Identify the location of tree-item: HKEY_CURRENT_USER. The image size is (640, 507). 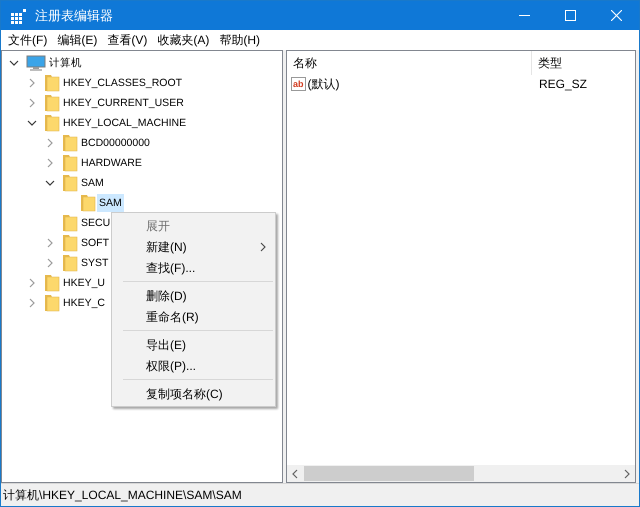
(123, 103).